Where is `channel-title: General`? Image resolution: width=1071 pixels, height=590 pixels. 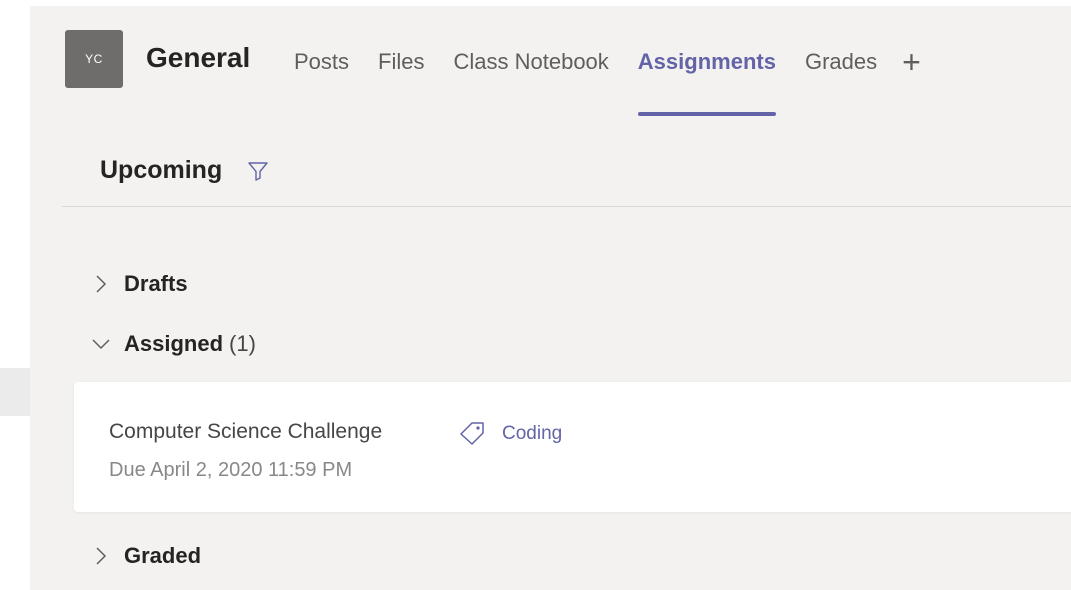
channel-title: General is located at coordinates (198, 57).